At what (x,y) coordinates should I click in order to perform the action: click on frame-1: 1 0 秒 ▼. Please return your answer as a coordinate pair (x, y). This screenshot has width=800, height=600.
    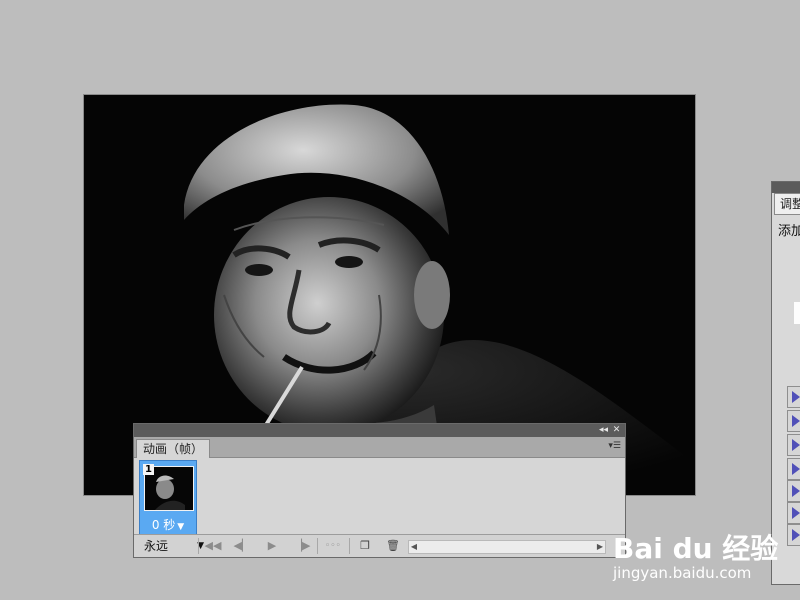
    Looking at the image, I should click on (168, 497).